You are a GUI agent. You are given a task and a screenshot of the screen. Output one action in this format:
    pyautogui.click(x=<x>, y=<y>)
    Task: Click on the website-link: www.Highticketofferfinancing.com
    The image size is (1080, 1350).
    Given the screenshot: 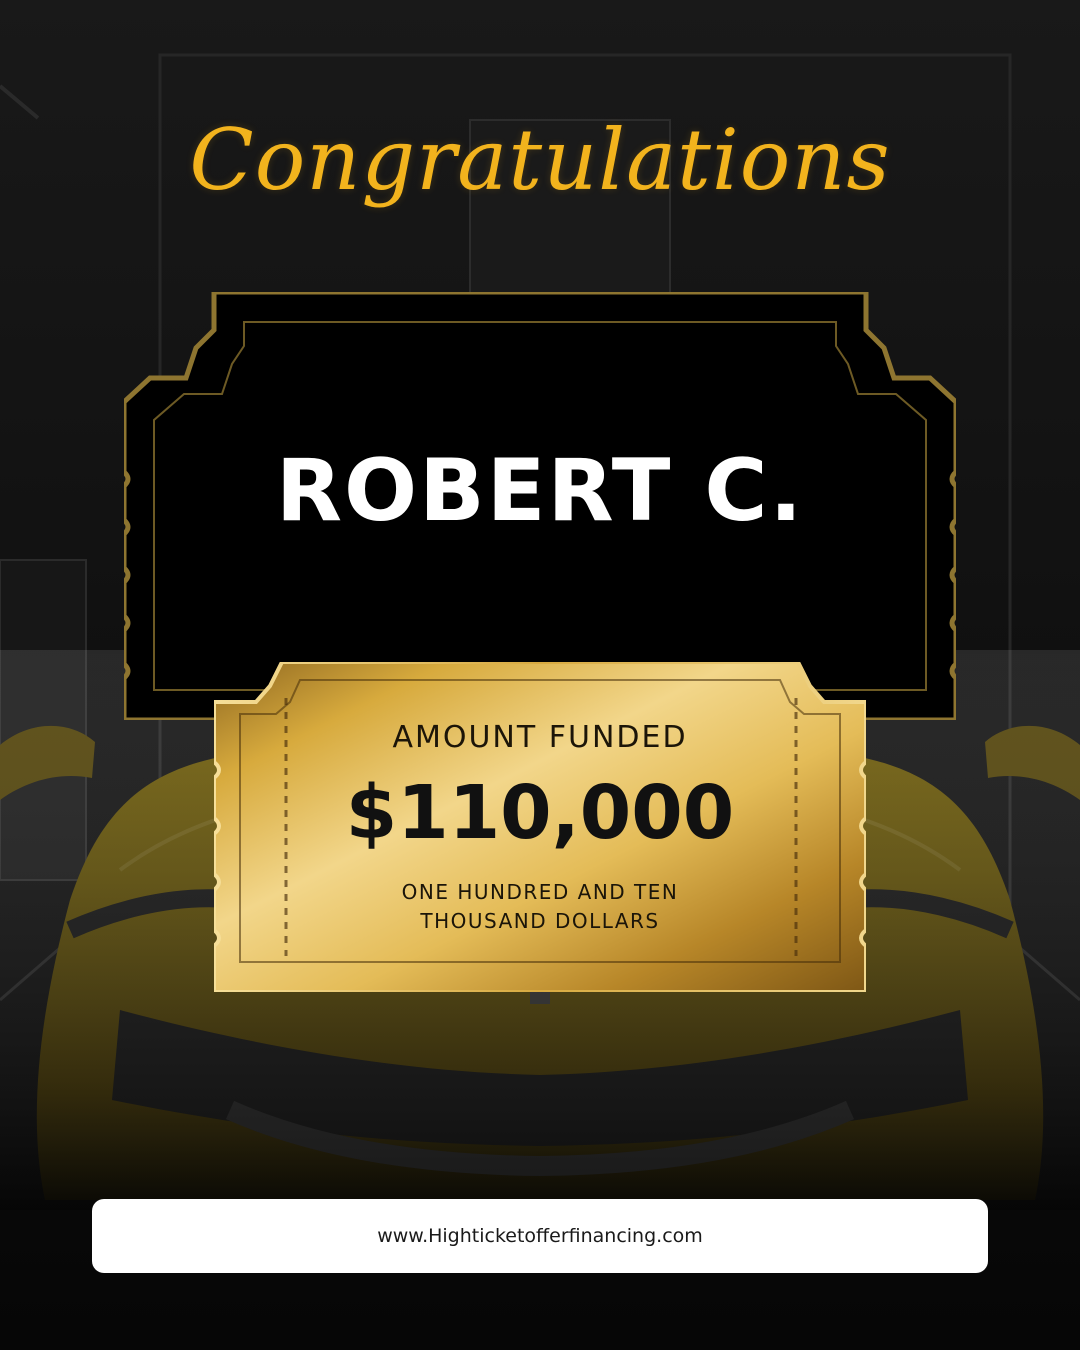 What is the action you would take?
    pyautogui.click(x=540, y=1236)
    